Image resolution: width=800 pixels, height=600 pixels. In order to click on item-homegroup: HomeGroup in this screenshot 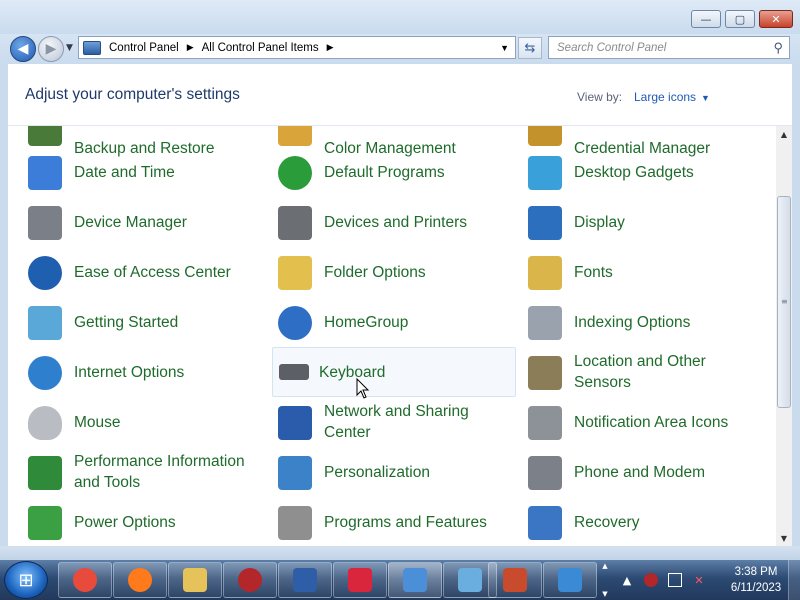, I will do `click(383, 322)`.